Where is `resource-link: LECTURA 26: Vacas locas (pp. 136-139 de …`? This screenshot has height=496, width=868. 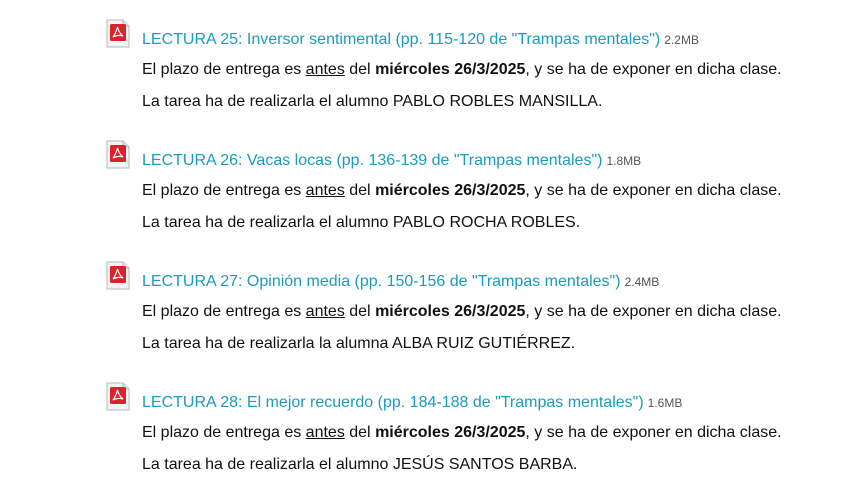 resource-link: LECTURA 26: Vacas locas (pp. 136-139 de … is located at coordinates (391, 161).